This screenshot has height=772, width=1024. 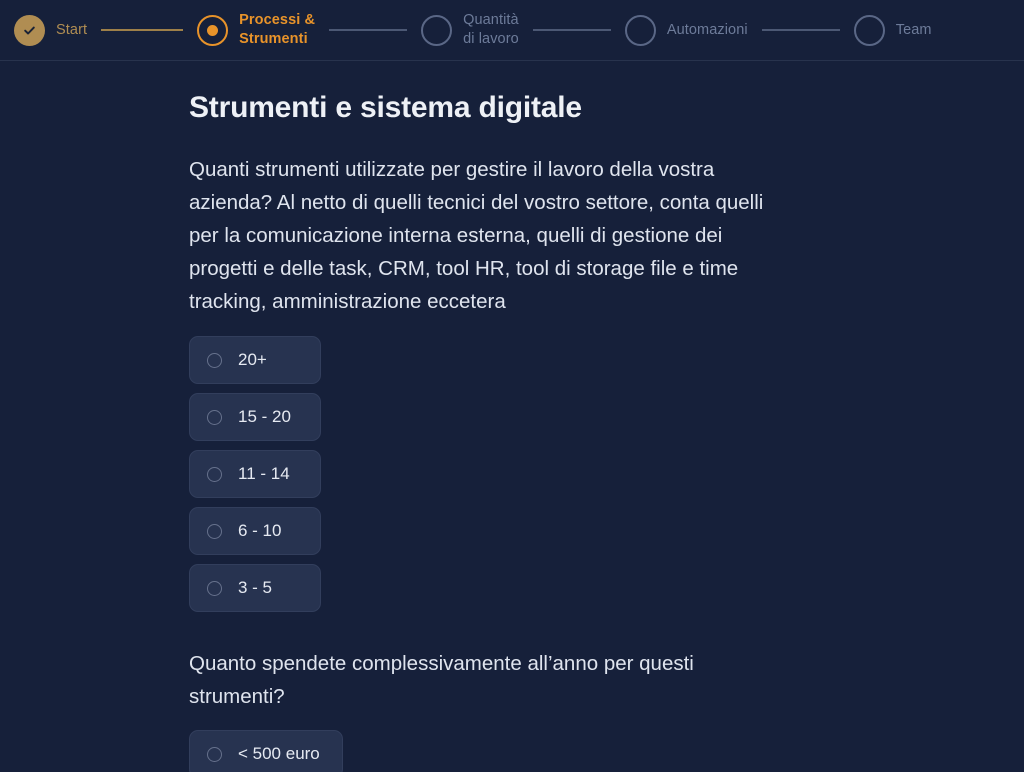 I want to click on page-title: Strumenti e sistema digitale, so click(x=385, y=107).